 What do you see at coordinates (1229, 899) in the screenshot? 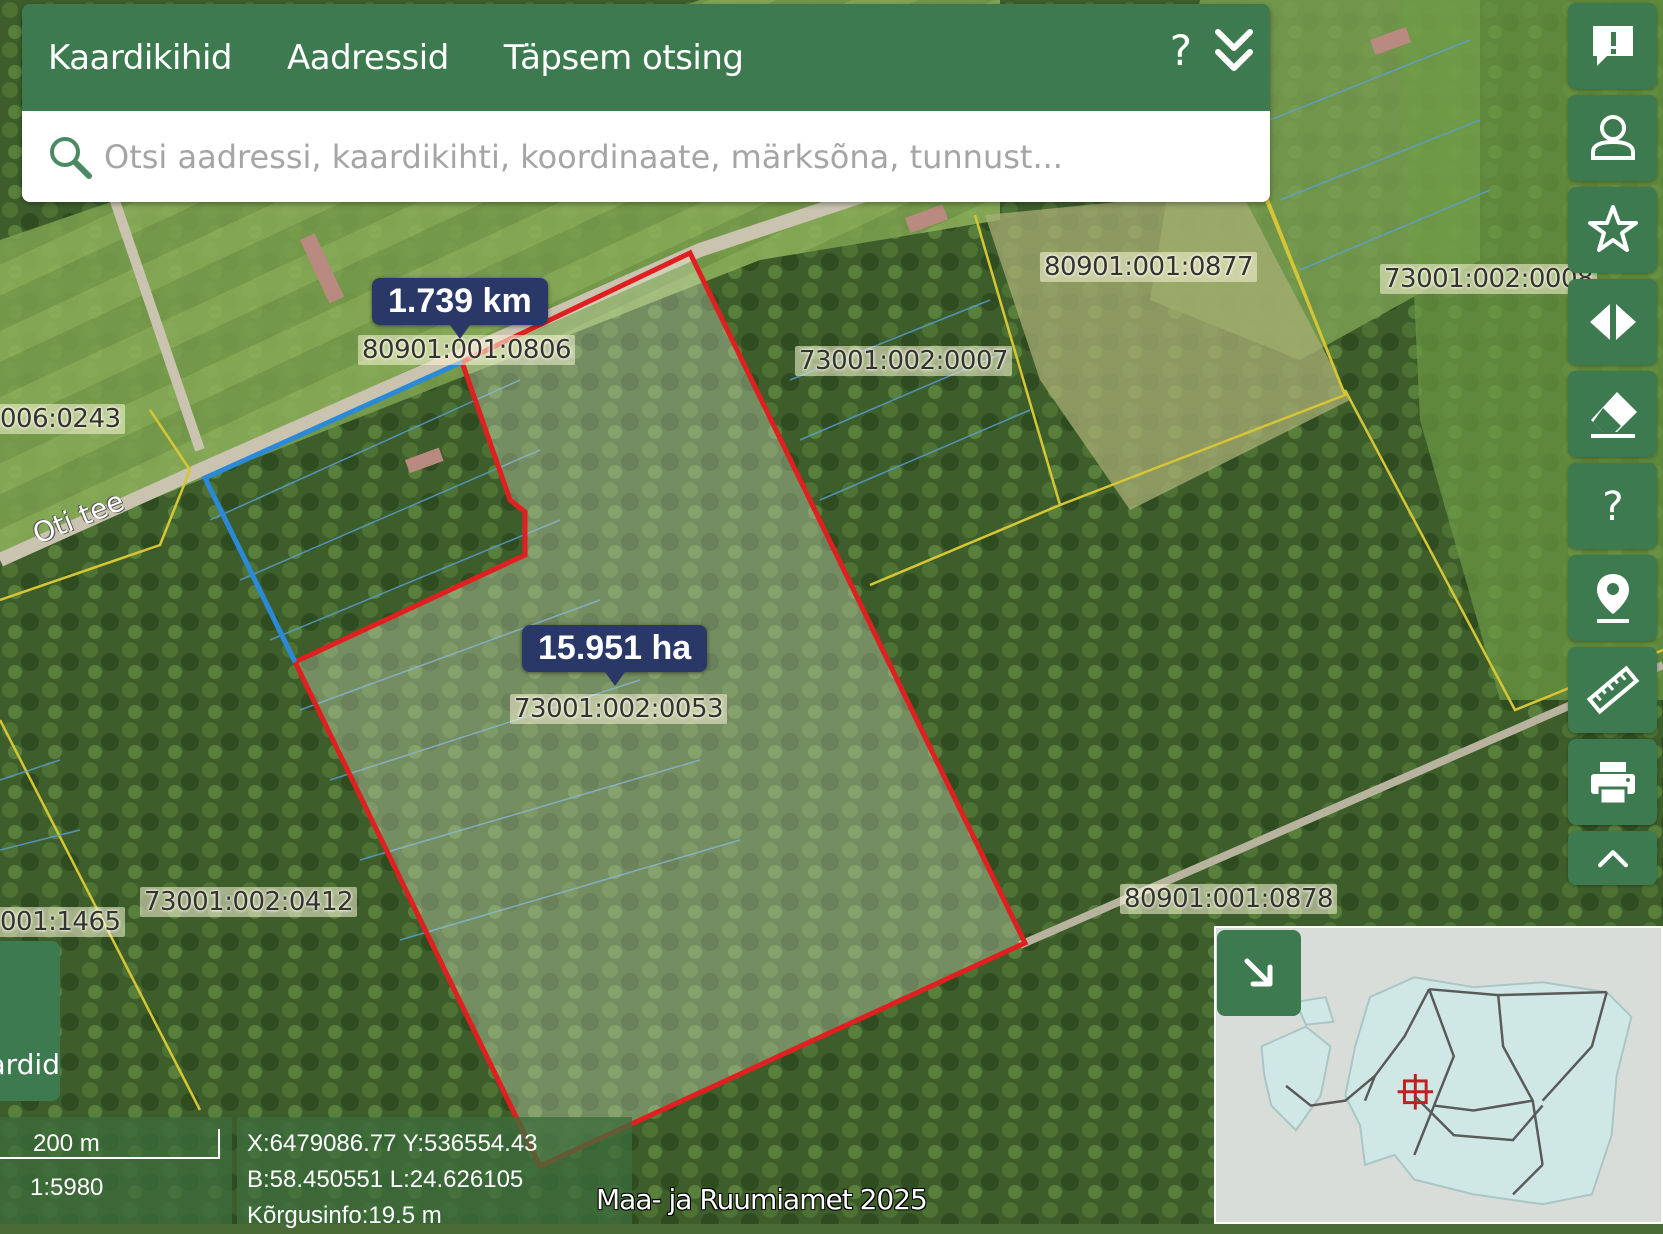
I see `parcel-label: 80901:001:0878` at bounding box center [1229, 899].